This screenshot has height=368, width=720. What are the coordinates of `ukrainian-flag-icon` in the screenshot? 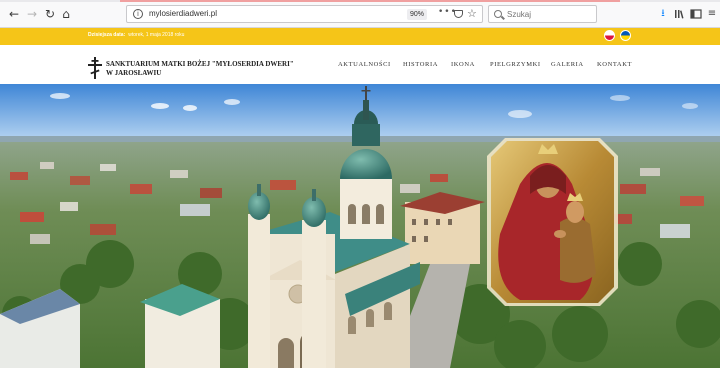 It's located at (625, 35).